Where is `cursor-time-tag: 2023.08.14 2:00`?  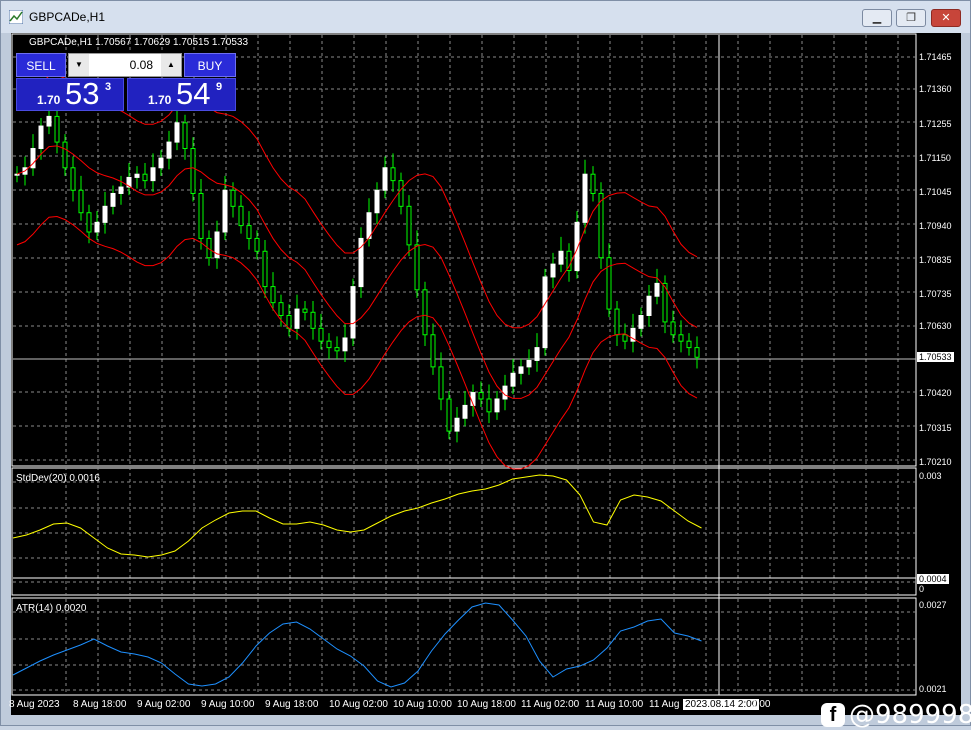 cursor-time-tag: 2023.08.14 2:00 is located at coordinates (721, 704).